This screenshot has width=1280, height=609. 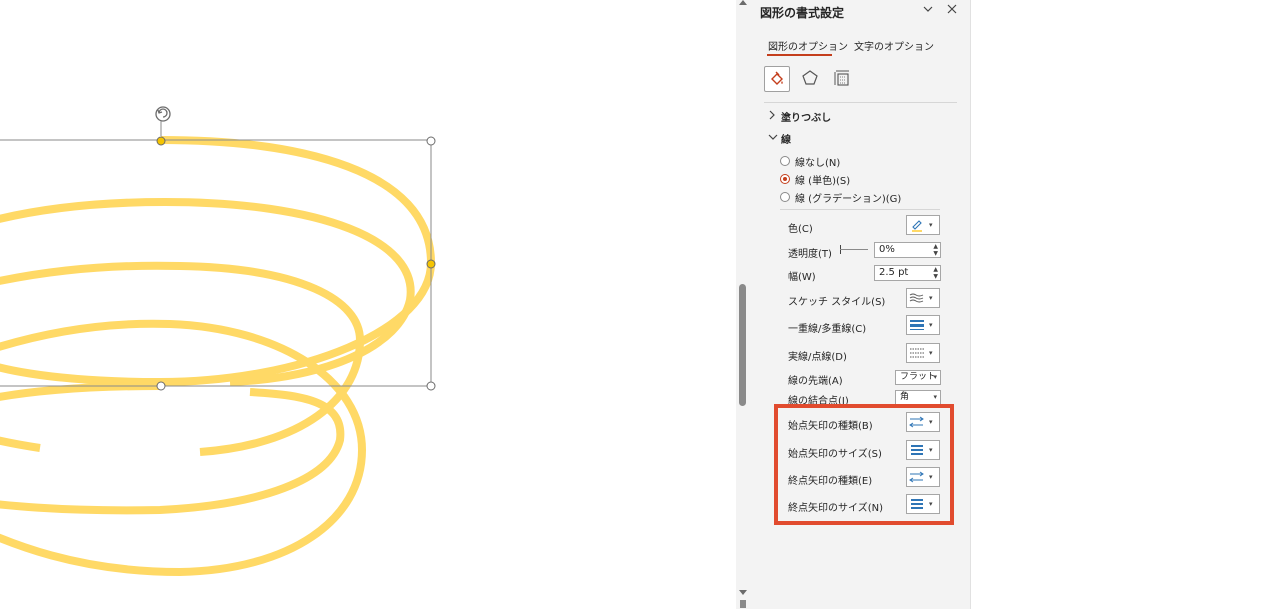 What do you see at coordinates (802, 277) in the screenshot?
I see `width-label: 幅(W)` at bounding box center [802, 277].